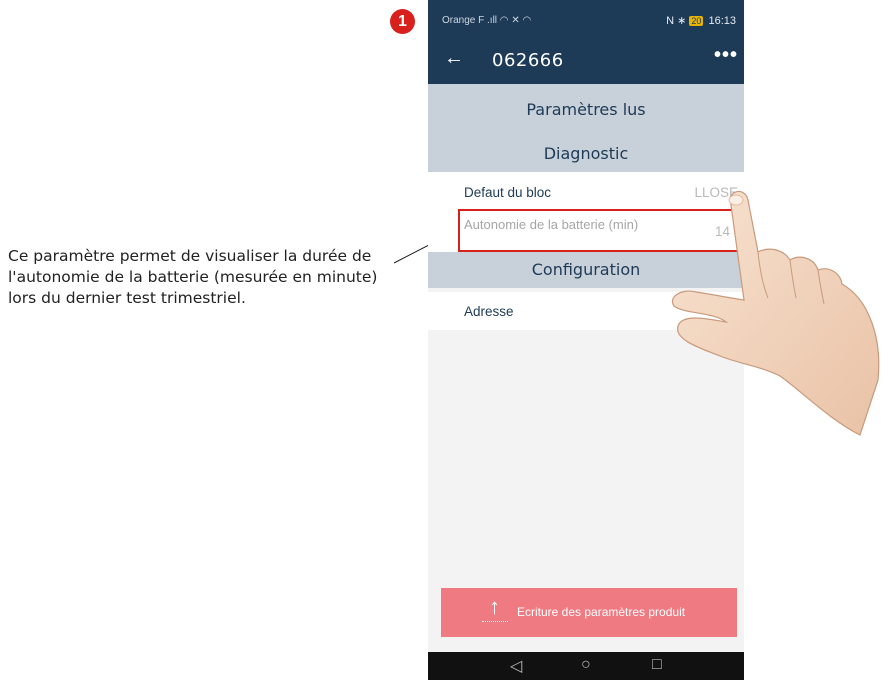  What do you see at coordinates (676, 21) in the screenshot?
I see `nfc-bluetooth-icons: N ∗` at bounding box center [676, 21].